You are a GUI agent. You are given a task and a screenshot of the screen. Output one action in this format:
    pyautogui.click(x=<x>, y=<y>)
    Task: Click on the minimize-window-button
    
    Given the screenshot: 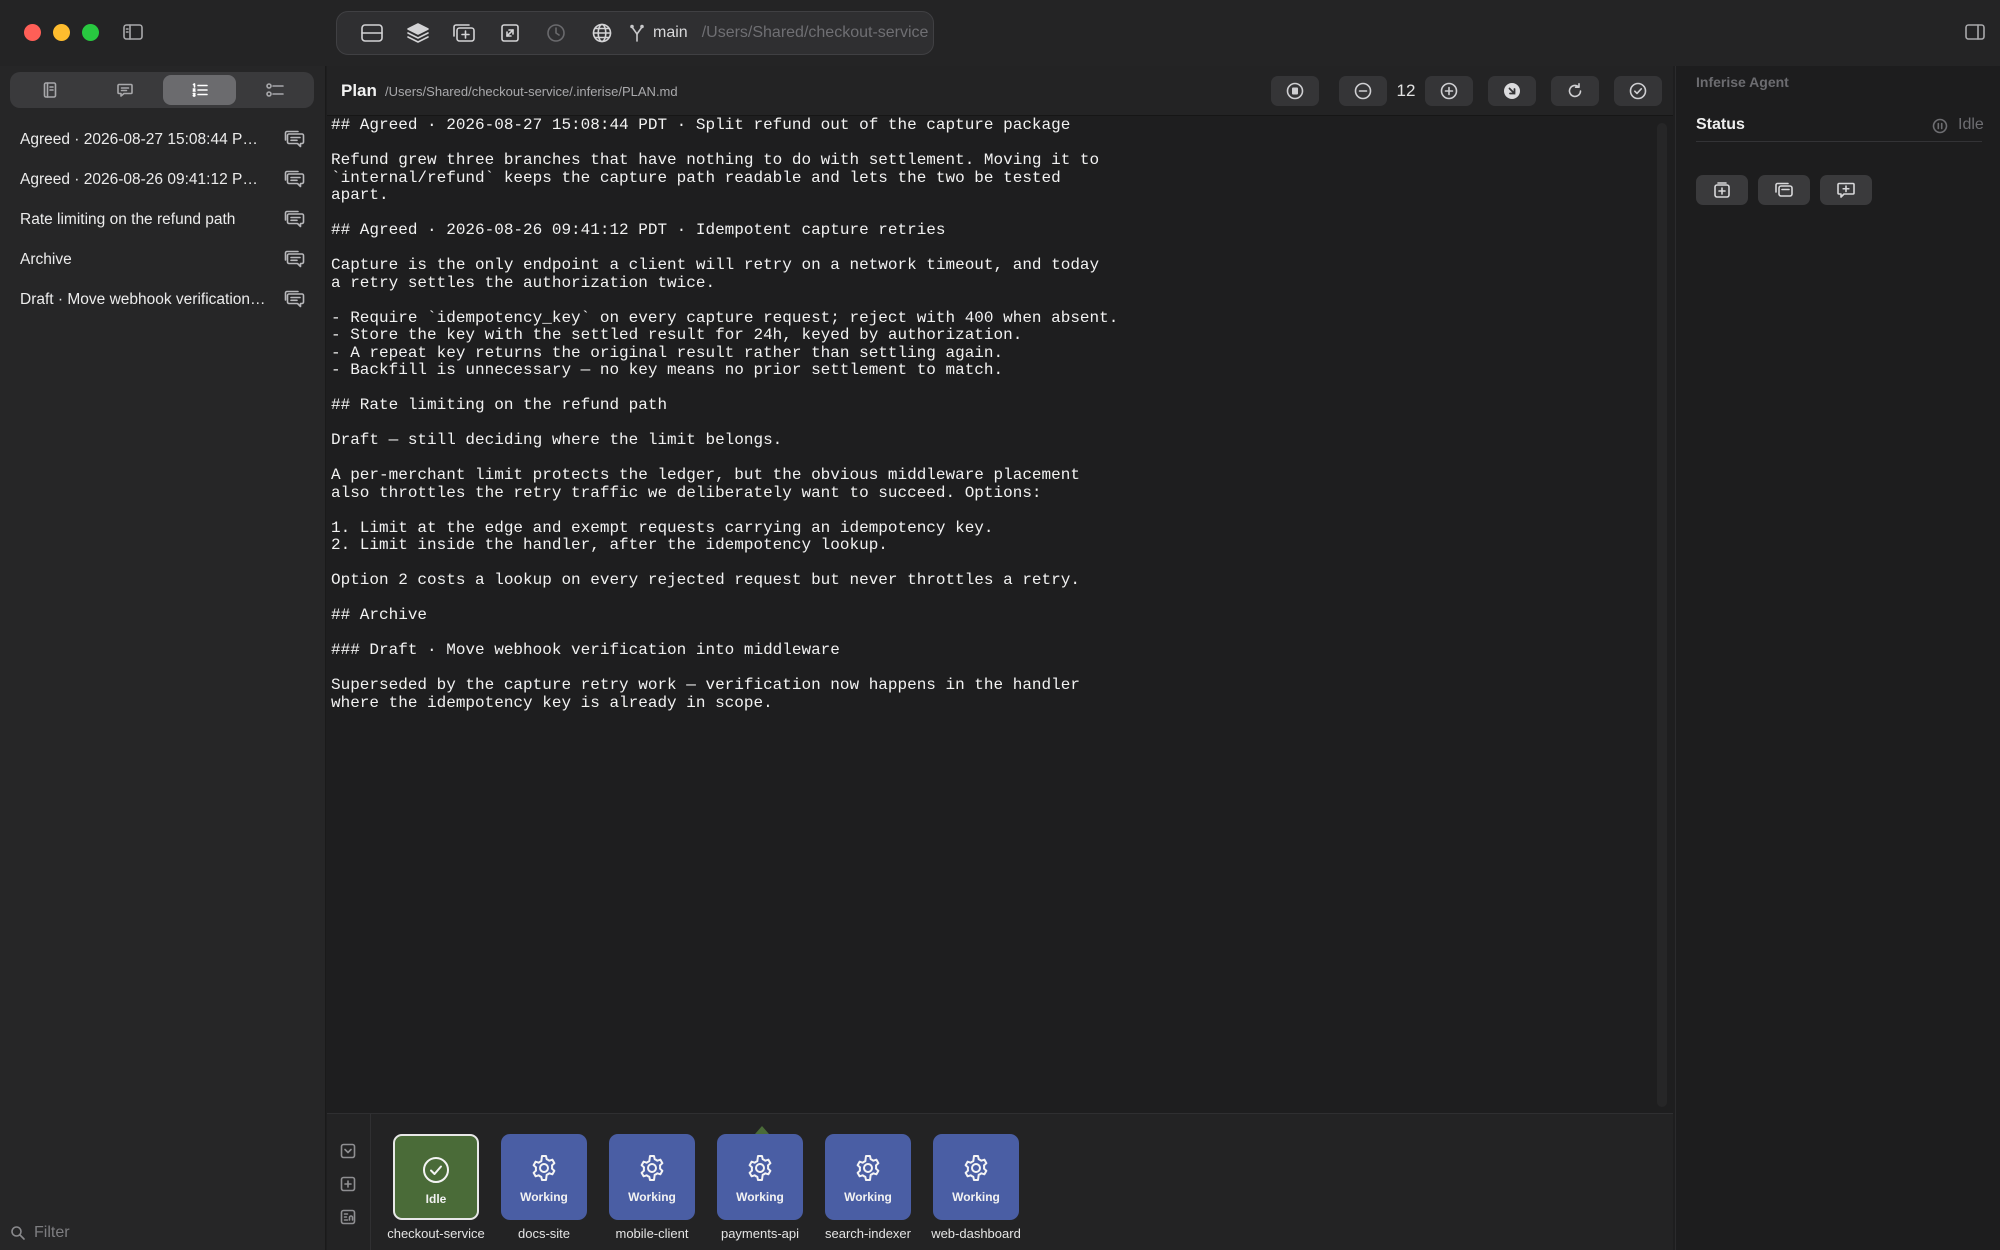 What is the action you would take?
    pyautogui.click(x=61, y=32)
    